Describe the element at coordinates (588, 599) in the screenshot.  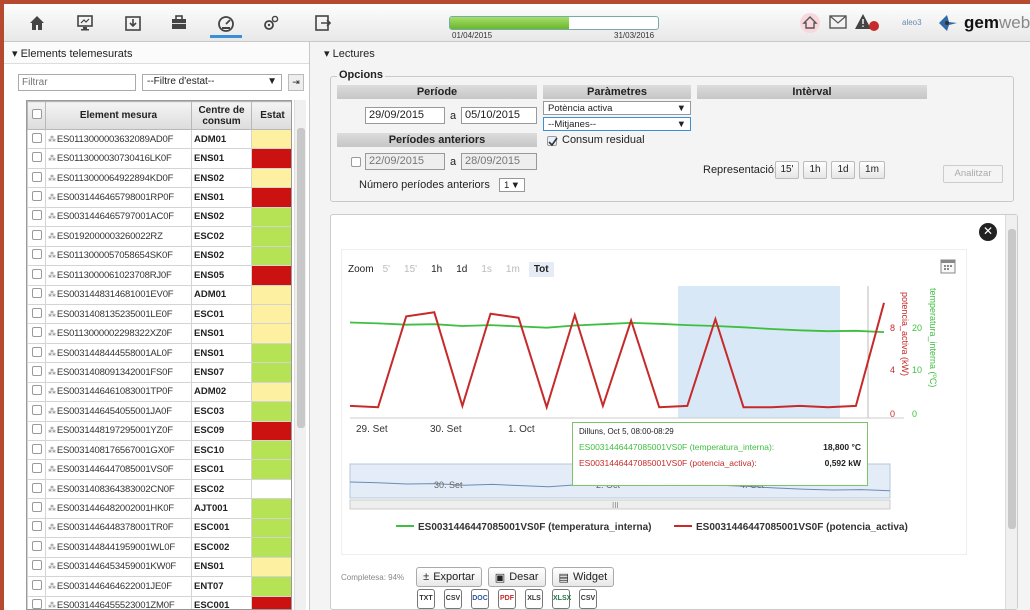
I see `csv2-file-icon: CSV` at that location.